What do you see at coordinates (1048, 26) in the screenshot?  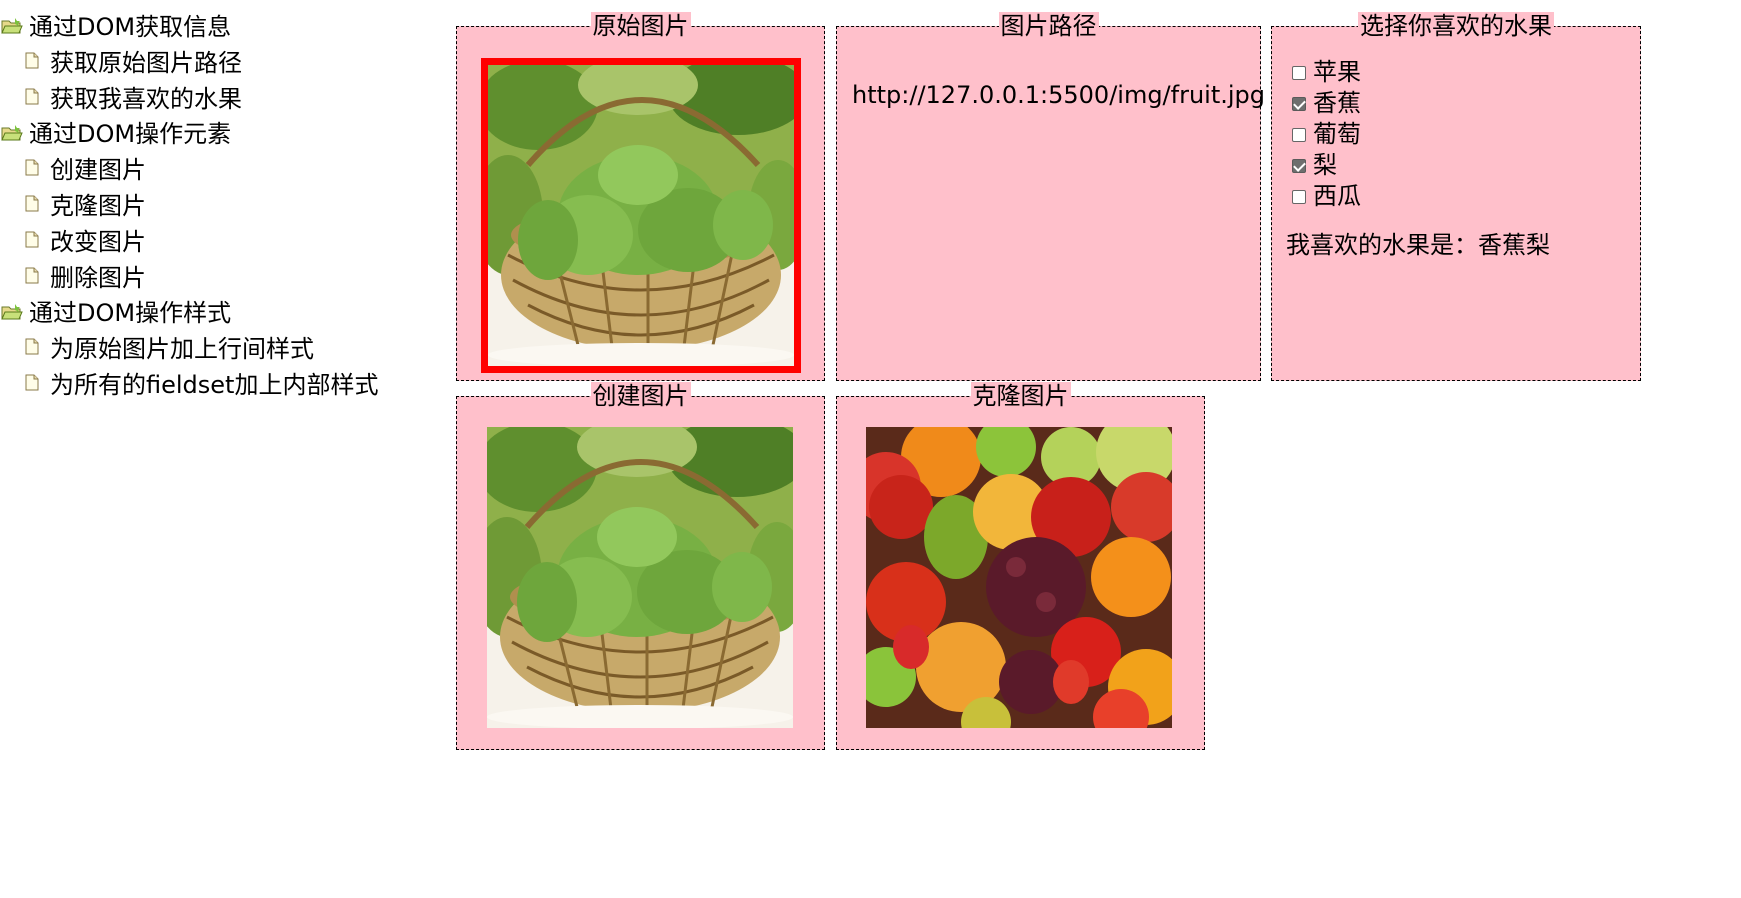 I see `fieldset-legend: 图片路径` at bounding box center [1048, 26].